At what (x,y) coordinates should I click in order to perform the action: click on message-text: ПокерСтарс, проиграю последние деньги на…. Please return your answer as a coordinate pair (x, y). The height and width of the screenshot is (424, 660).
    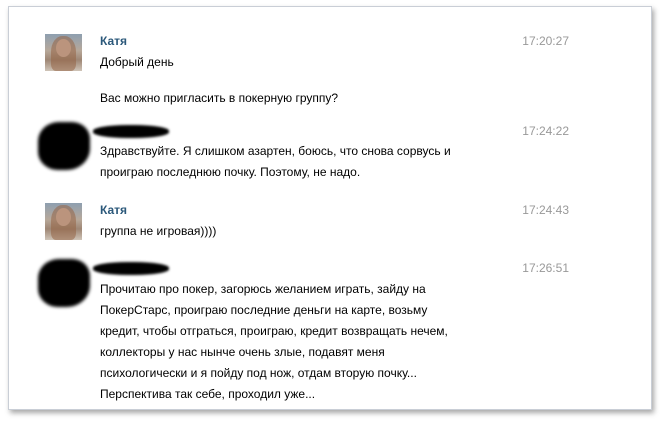
    Looking at the image, I should click on (264, 310).